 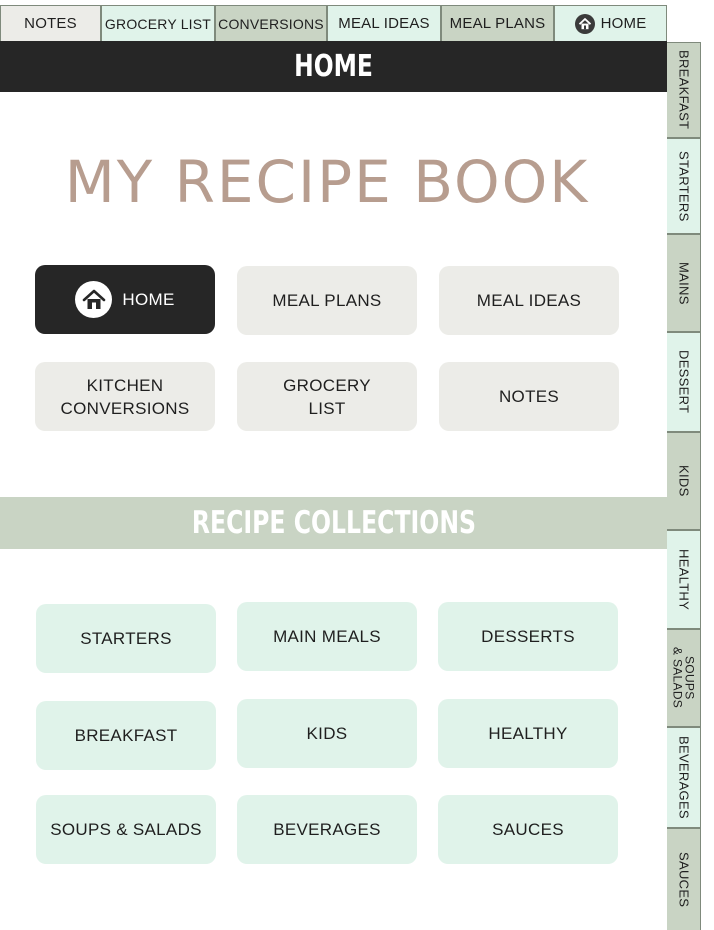 I want to click on side-tab-label: KIDS, so click(x=684, y=481).